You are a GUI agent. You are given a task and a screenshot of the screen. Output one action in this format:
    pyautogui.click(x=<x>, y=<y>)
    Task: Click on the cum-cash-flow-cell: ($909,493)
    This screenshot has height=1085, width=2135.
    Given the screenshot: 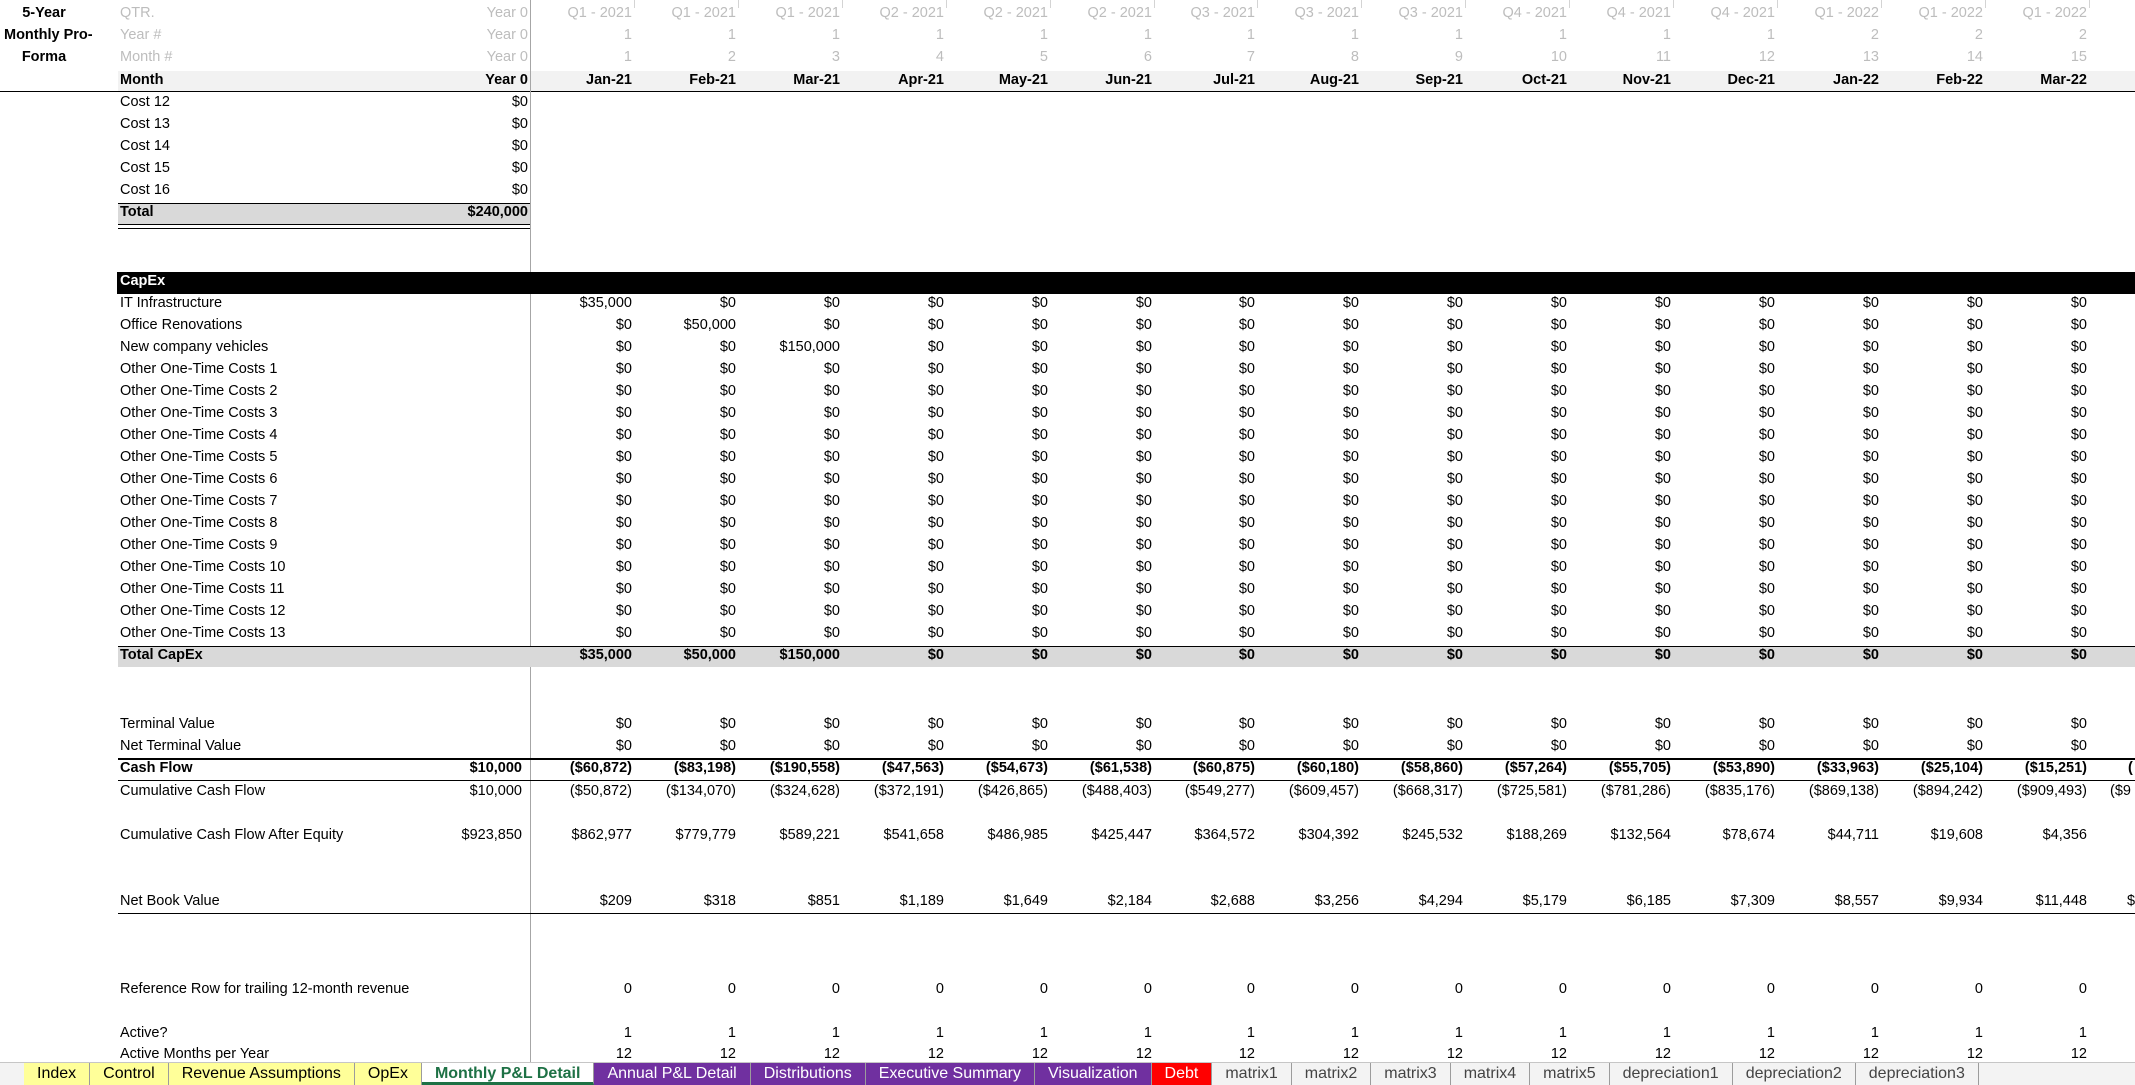 What is the action you would take?
    pyautogui.click(x=2051, y=791)
    